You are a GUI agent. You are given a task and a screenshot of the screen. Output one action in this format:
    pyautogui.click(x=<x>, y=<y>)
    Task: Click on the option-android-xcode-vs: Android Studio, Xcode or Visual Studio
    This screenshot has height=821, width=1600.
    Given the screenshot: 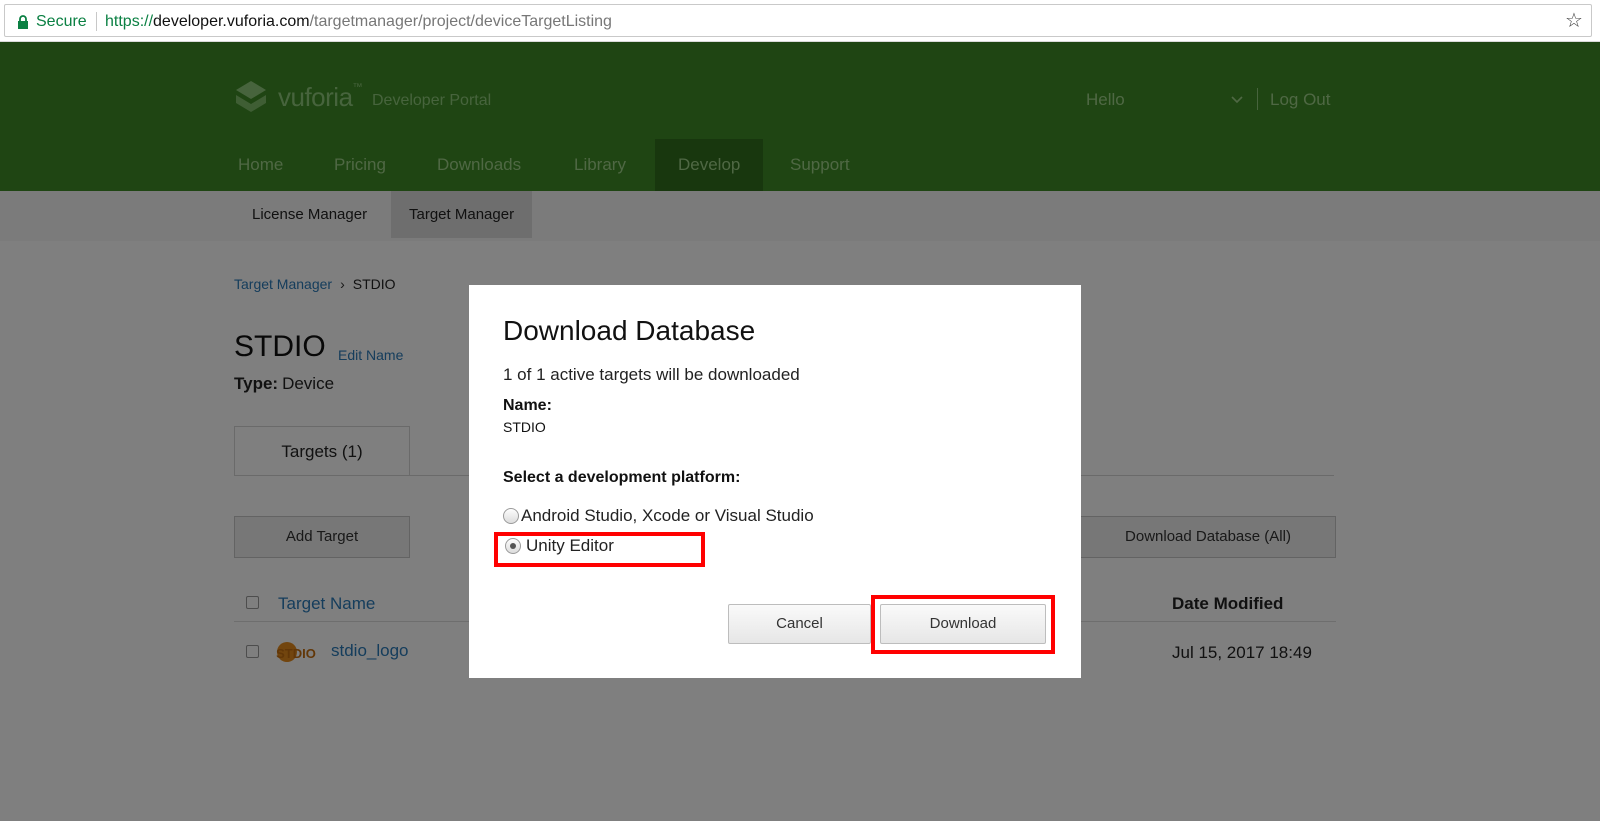 What is the action you would take?
    pyautogui.click(x=658, y=516)
    